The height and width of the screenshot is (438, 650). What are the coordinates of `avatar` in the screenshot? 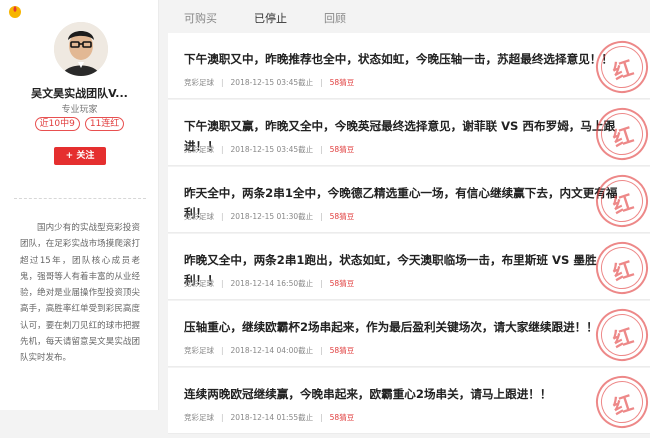 It's located at (81, 49).